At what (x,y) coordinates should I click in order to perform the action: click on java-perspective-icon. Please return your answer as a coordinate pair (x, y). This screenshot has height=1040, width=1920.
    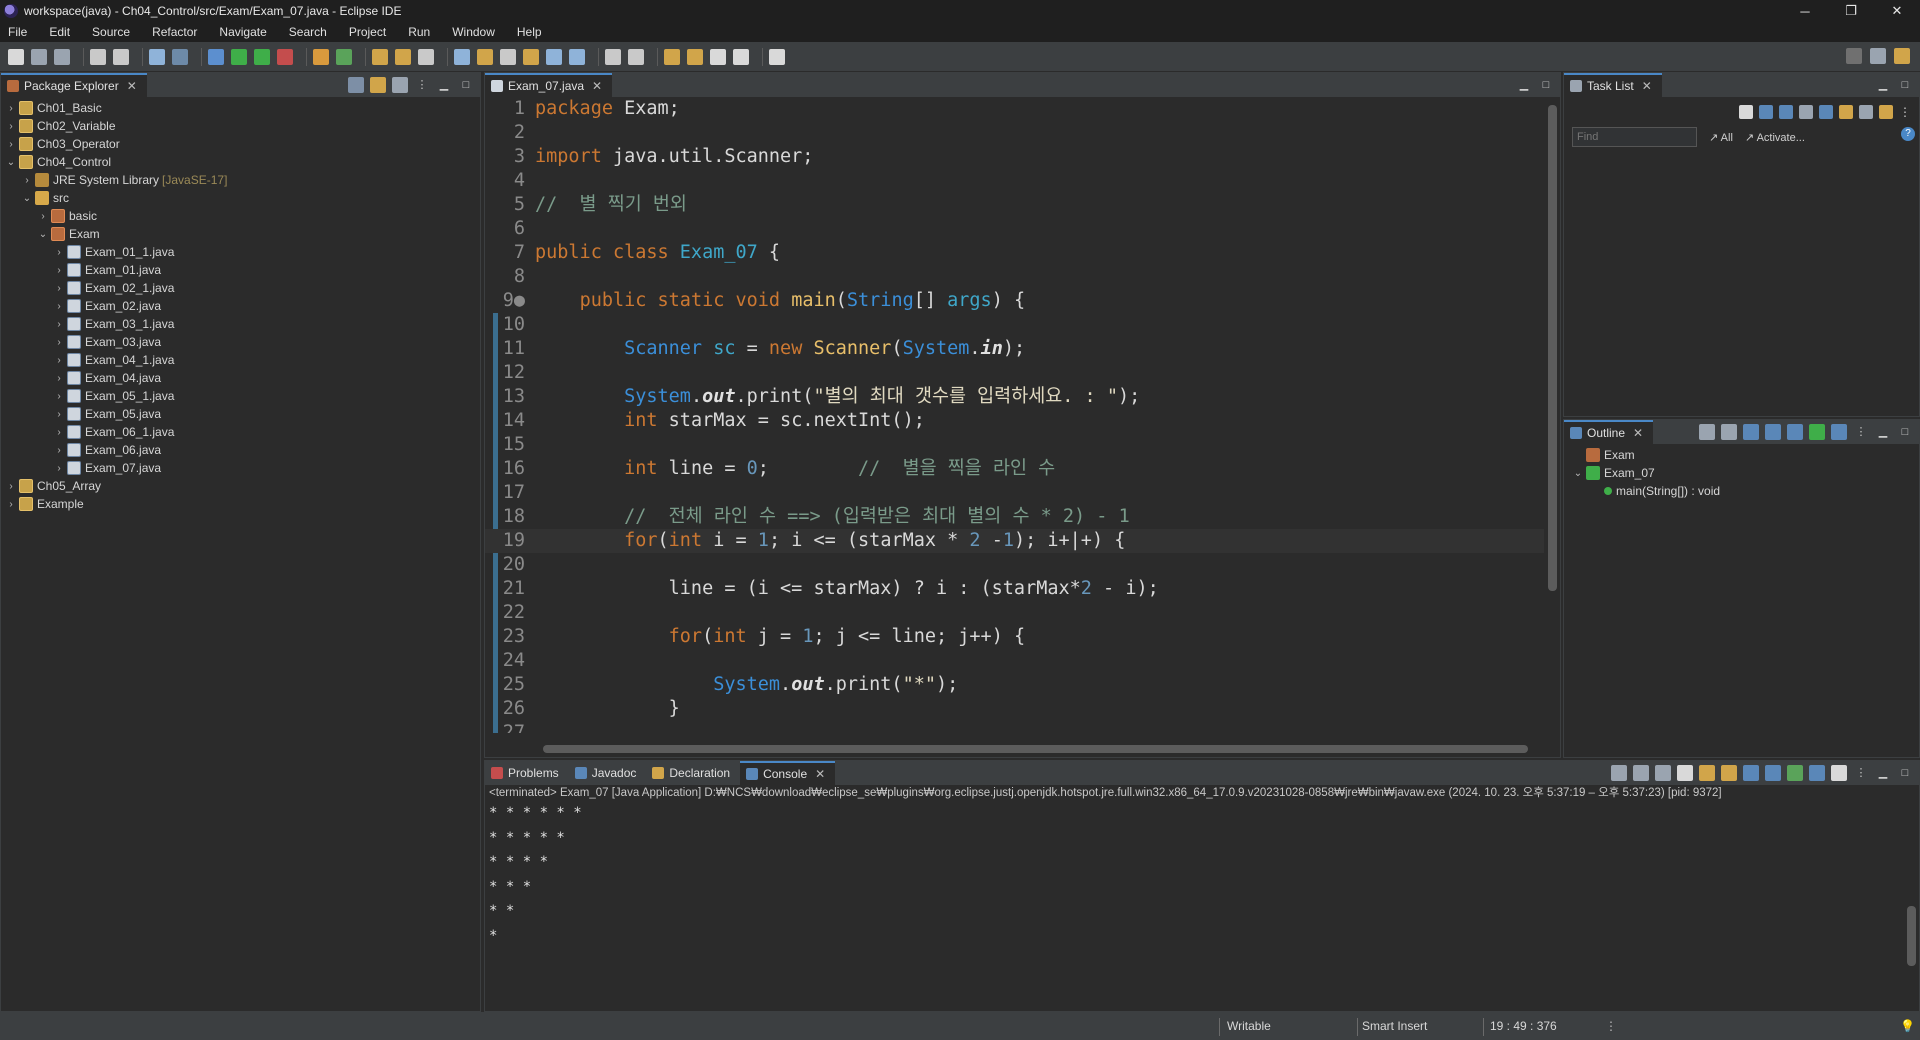
    Looking at the image, I should click on (1902, 56).